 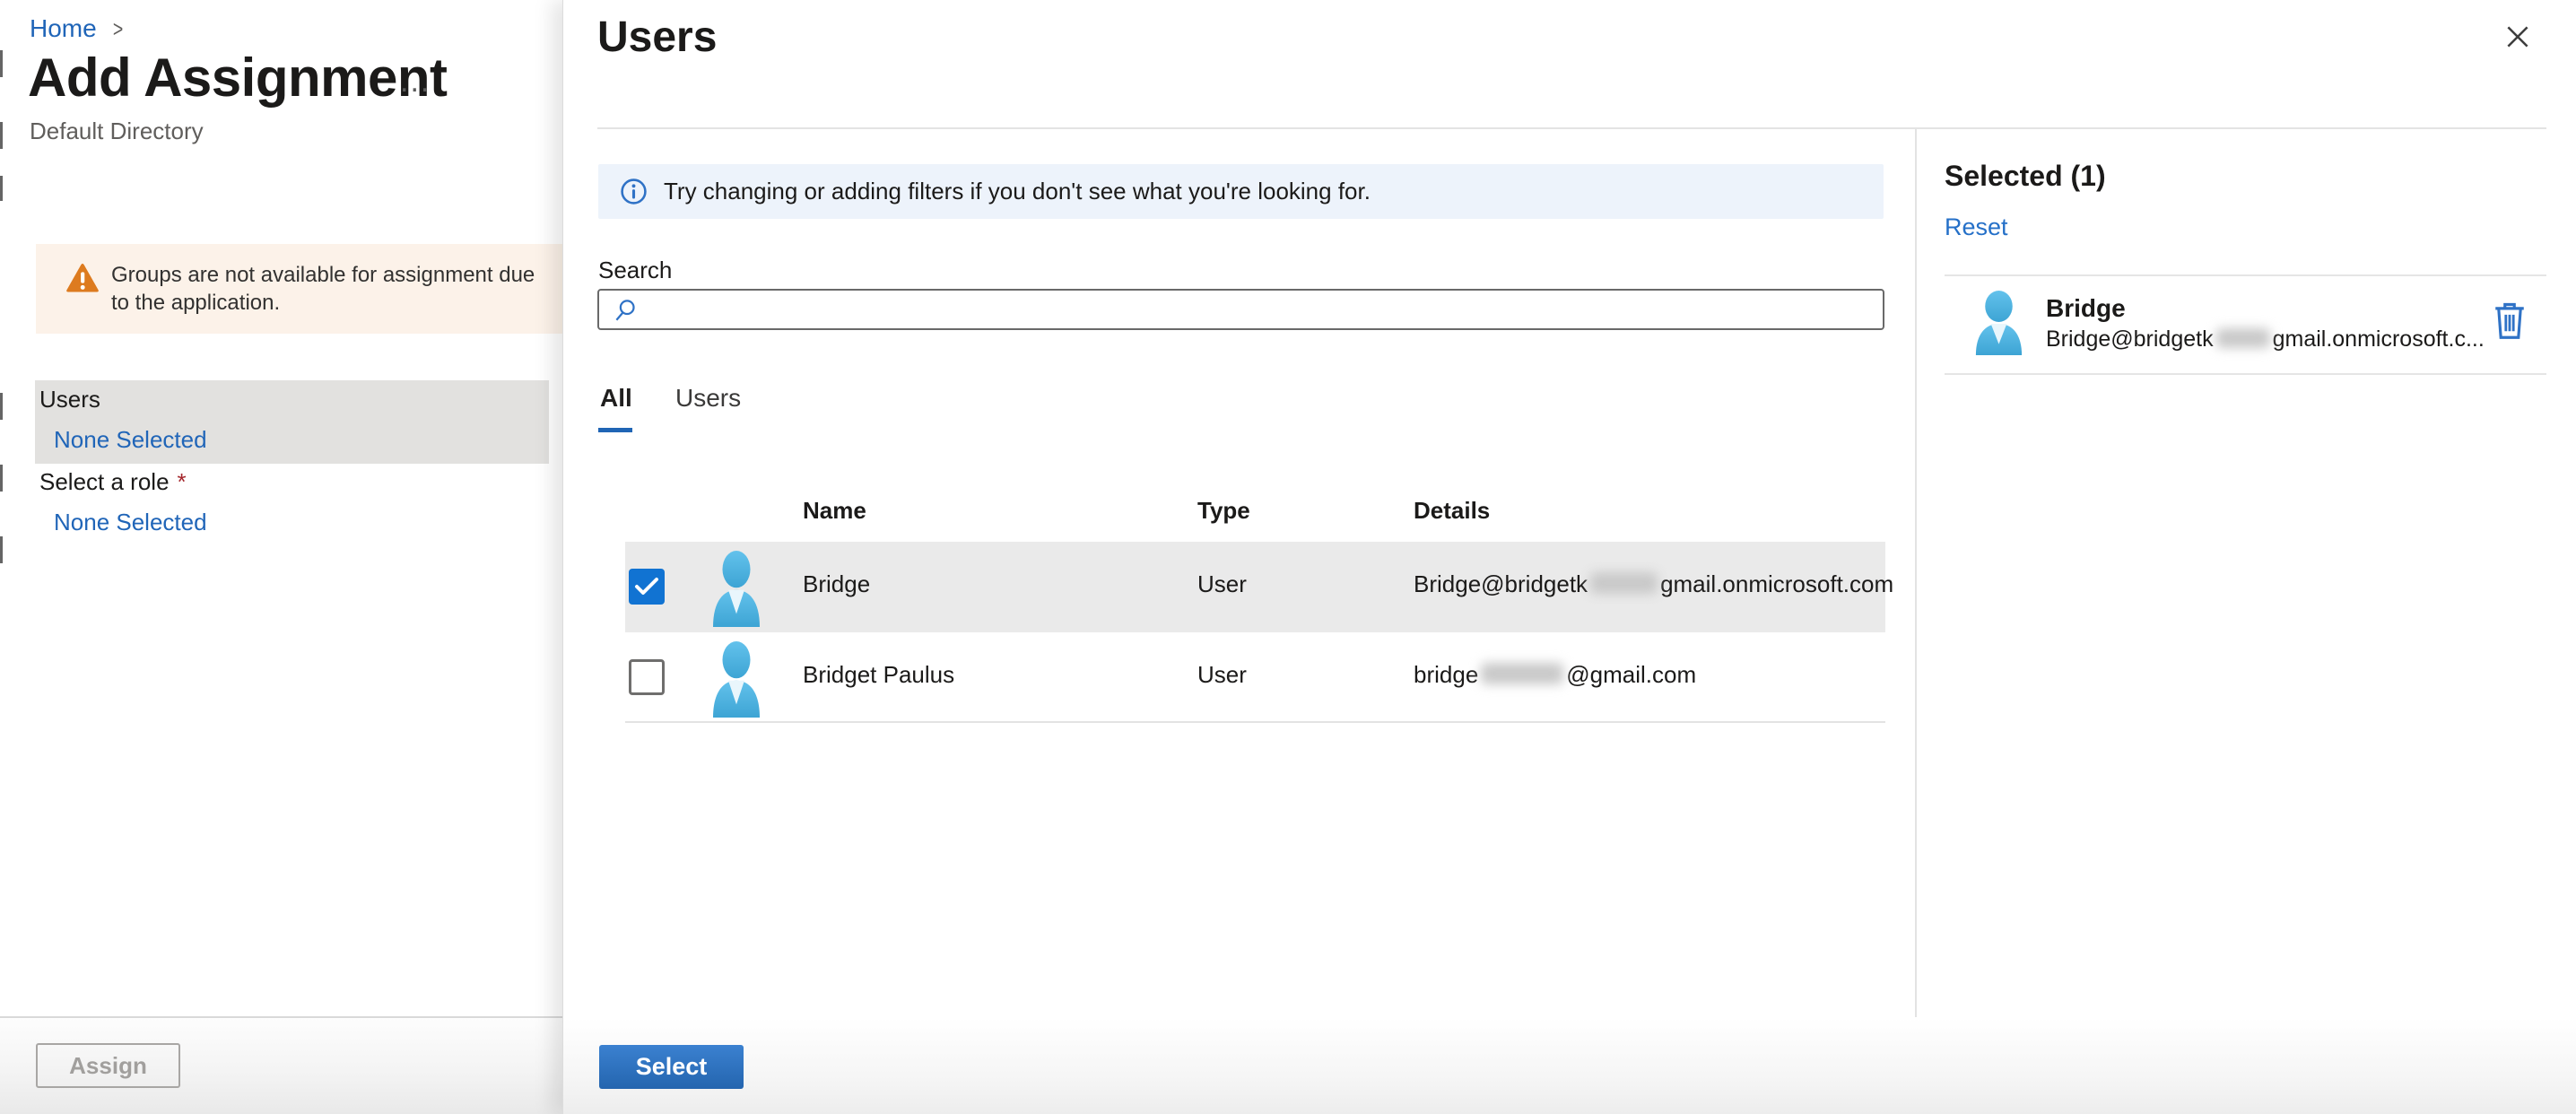 I want to click on close-icon, so click(x=2517, y=37).